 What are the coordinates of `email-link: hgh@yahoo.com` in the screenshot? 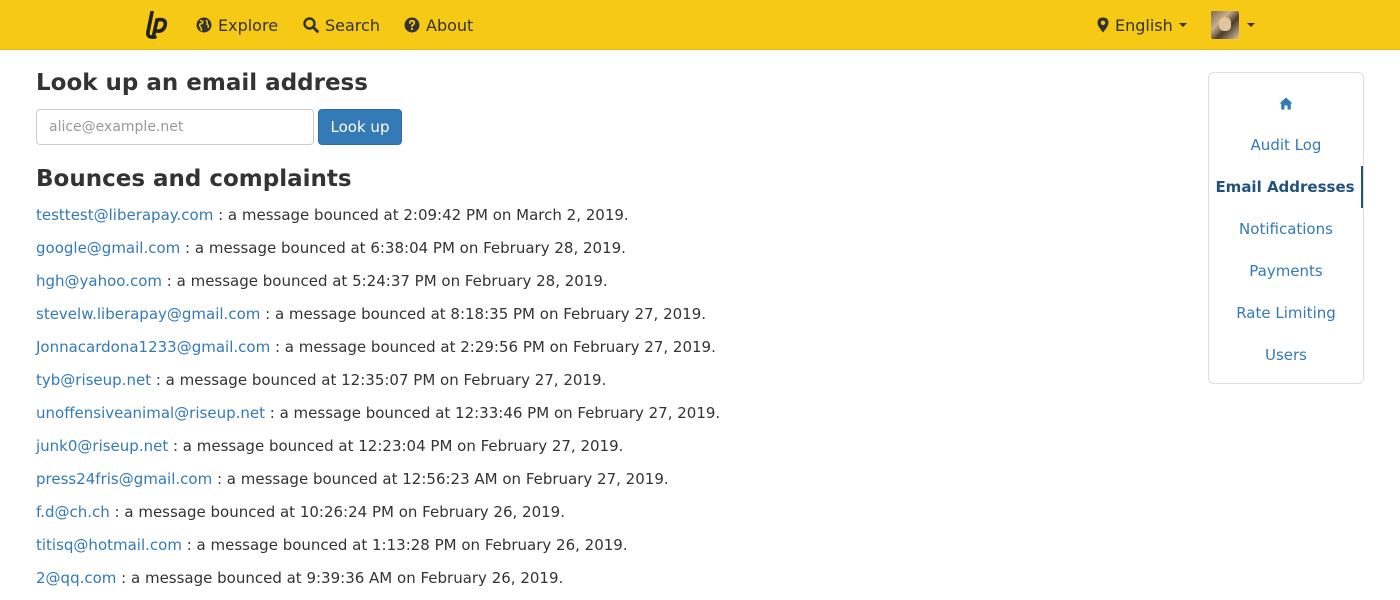 It's located at (99, 281).